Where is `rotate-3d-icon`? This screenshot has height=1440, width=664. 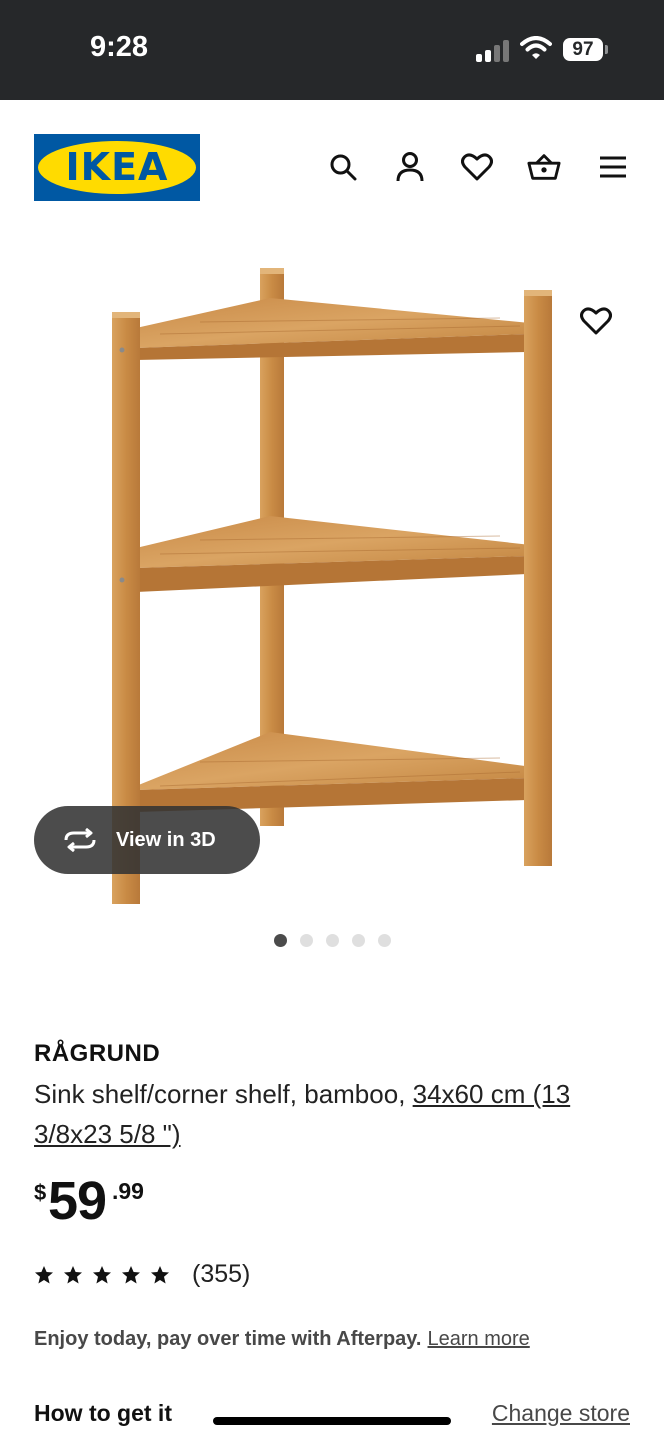 rotate-3d-icon is located at coordinates (82, 840).